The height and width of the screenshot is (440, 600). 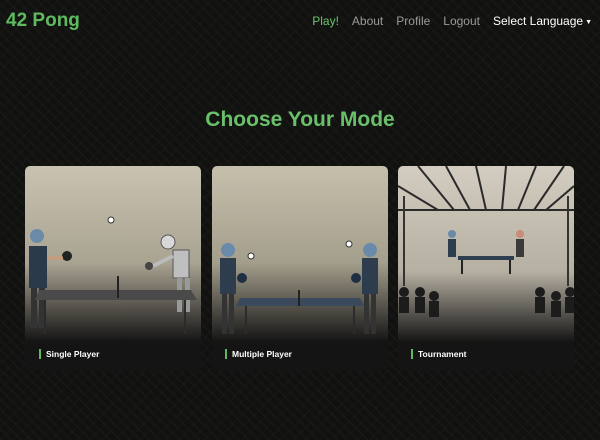 I want to click on single-player-image, so click(x=113, y=254).